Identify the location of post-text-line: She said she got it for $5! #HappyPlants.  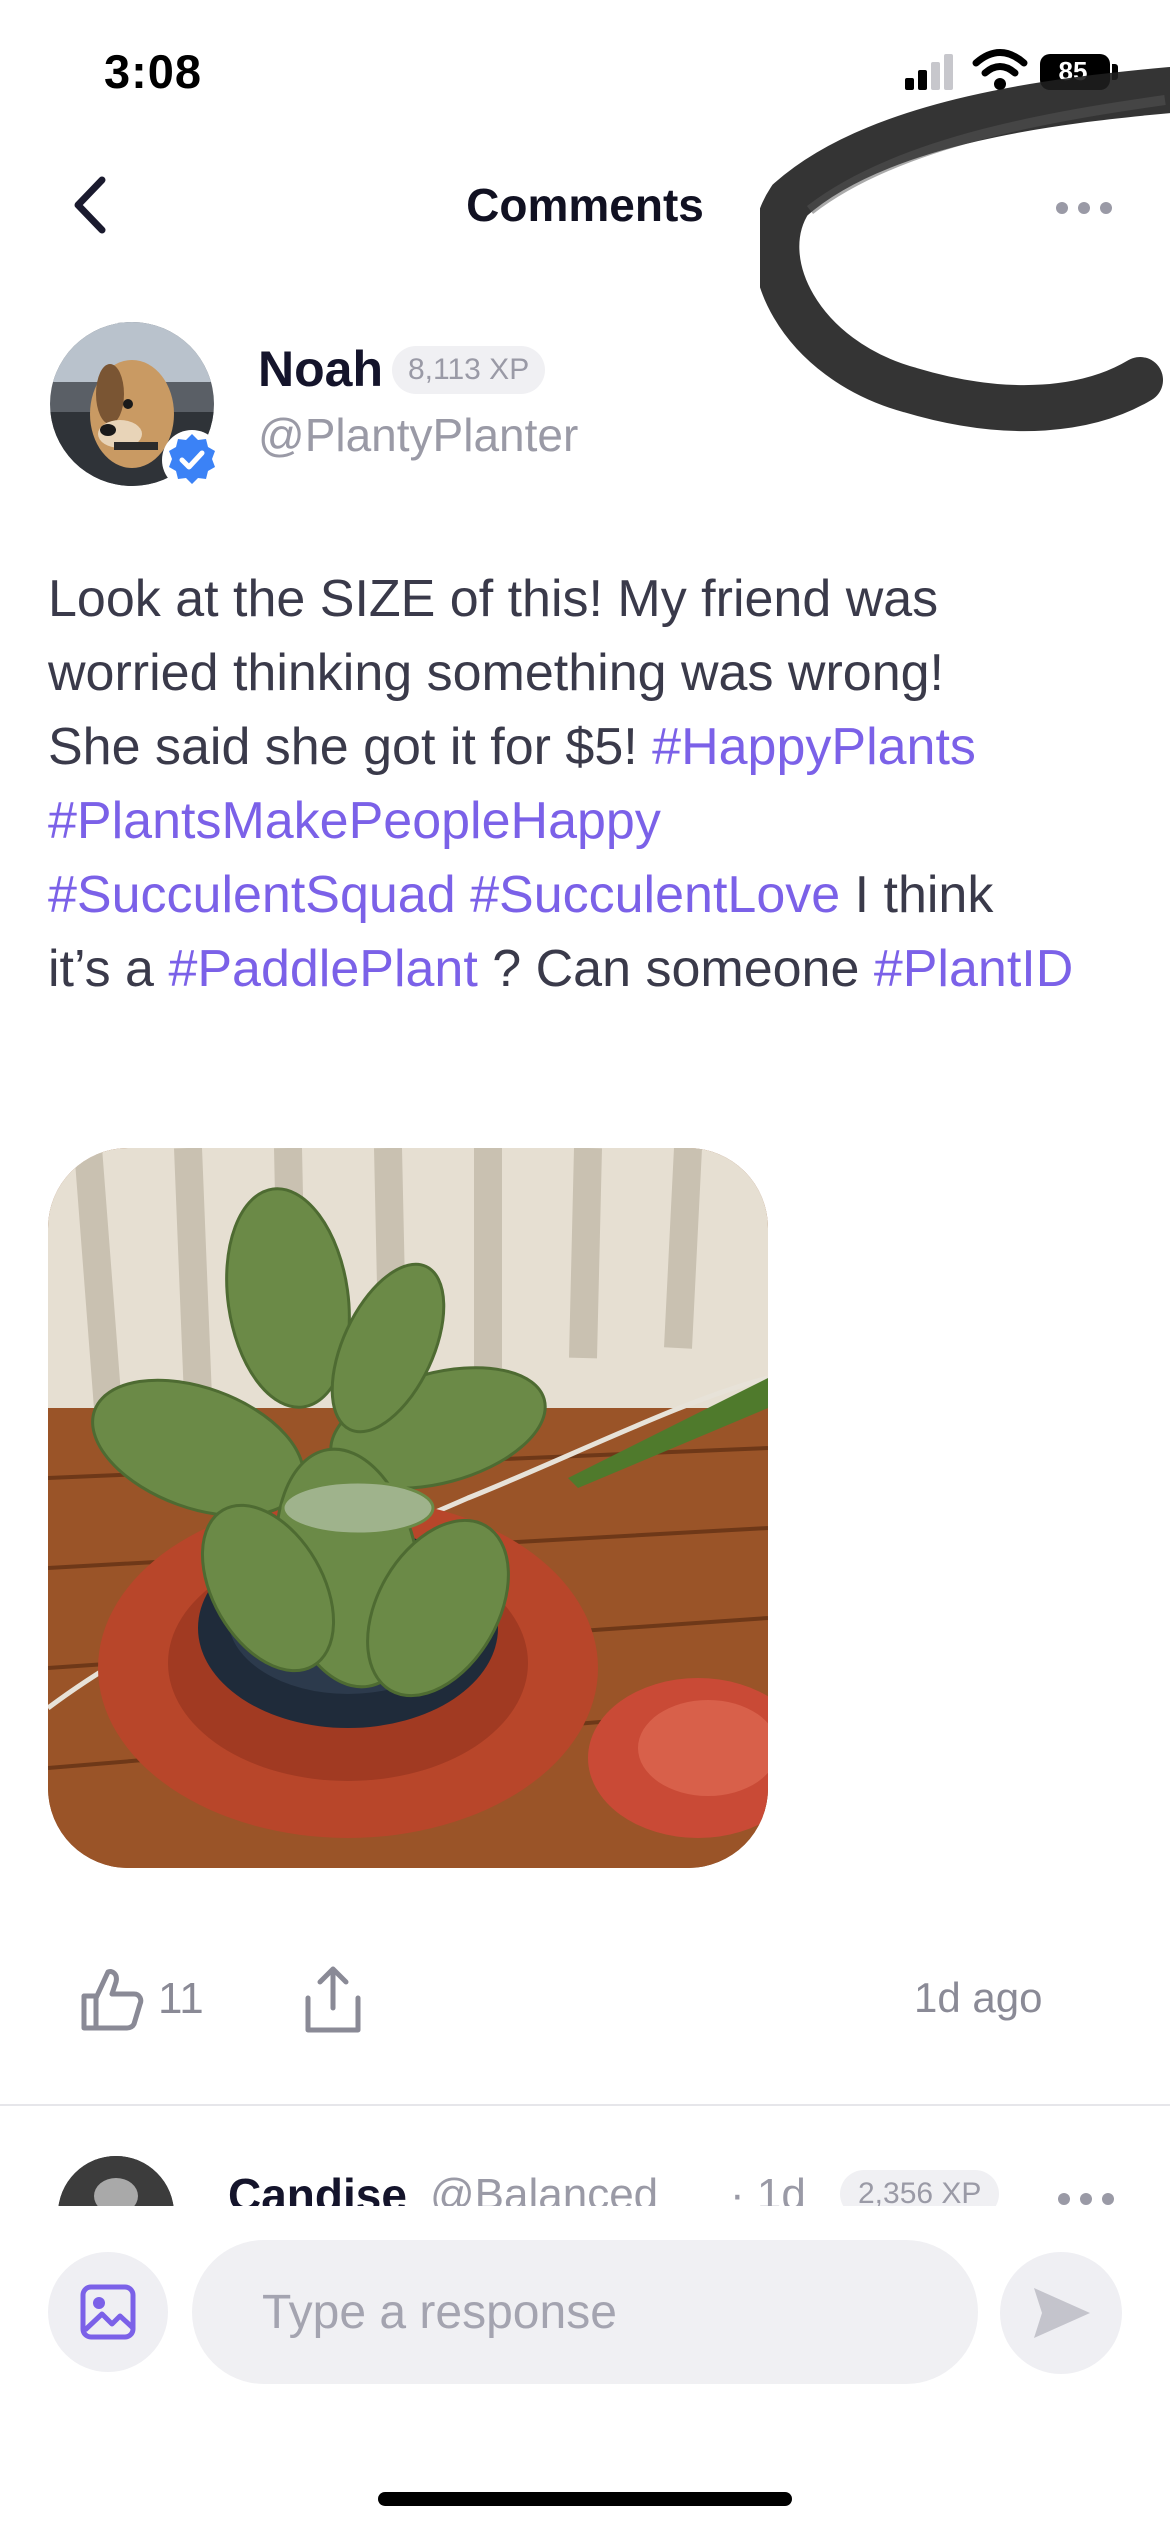
(593, 747).